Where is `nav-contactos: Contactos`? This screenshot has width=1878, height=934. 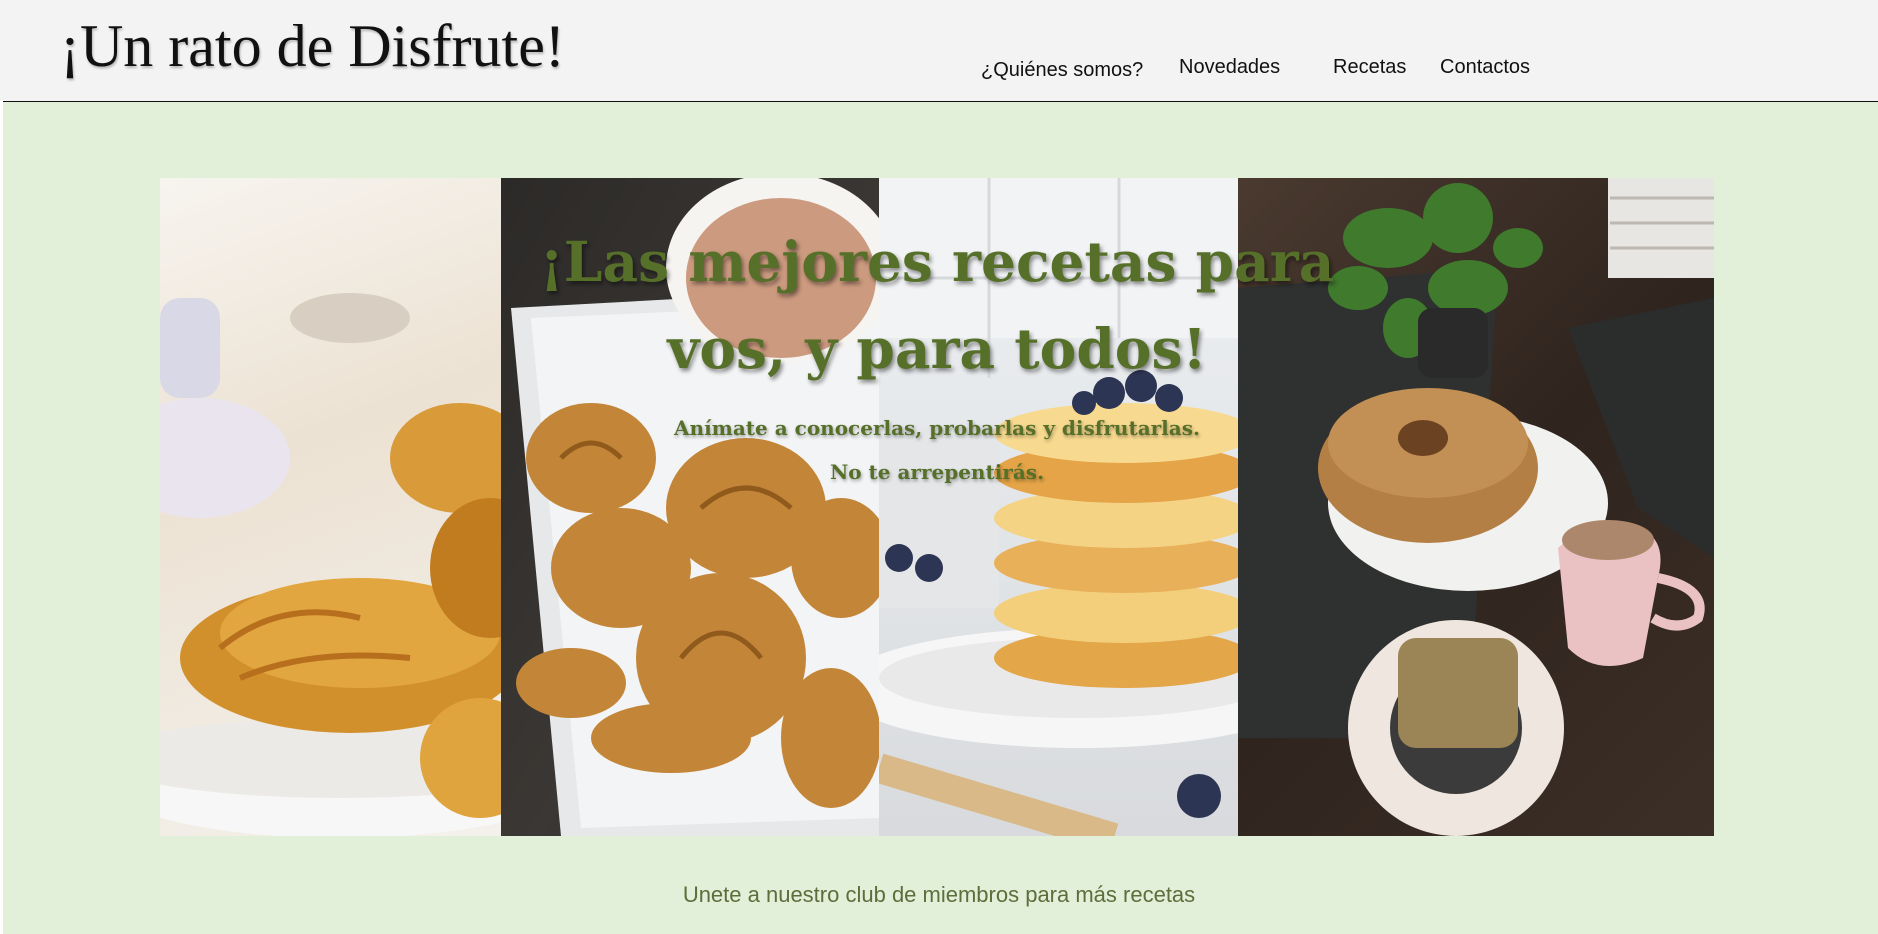
nav-contactos: Contactos is located at coordinates (1485, 67).